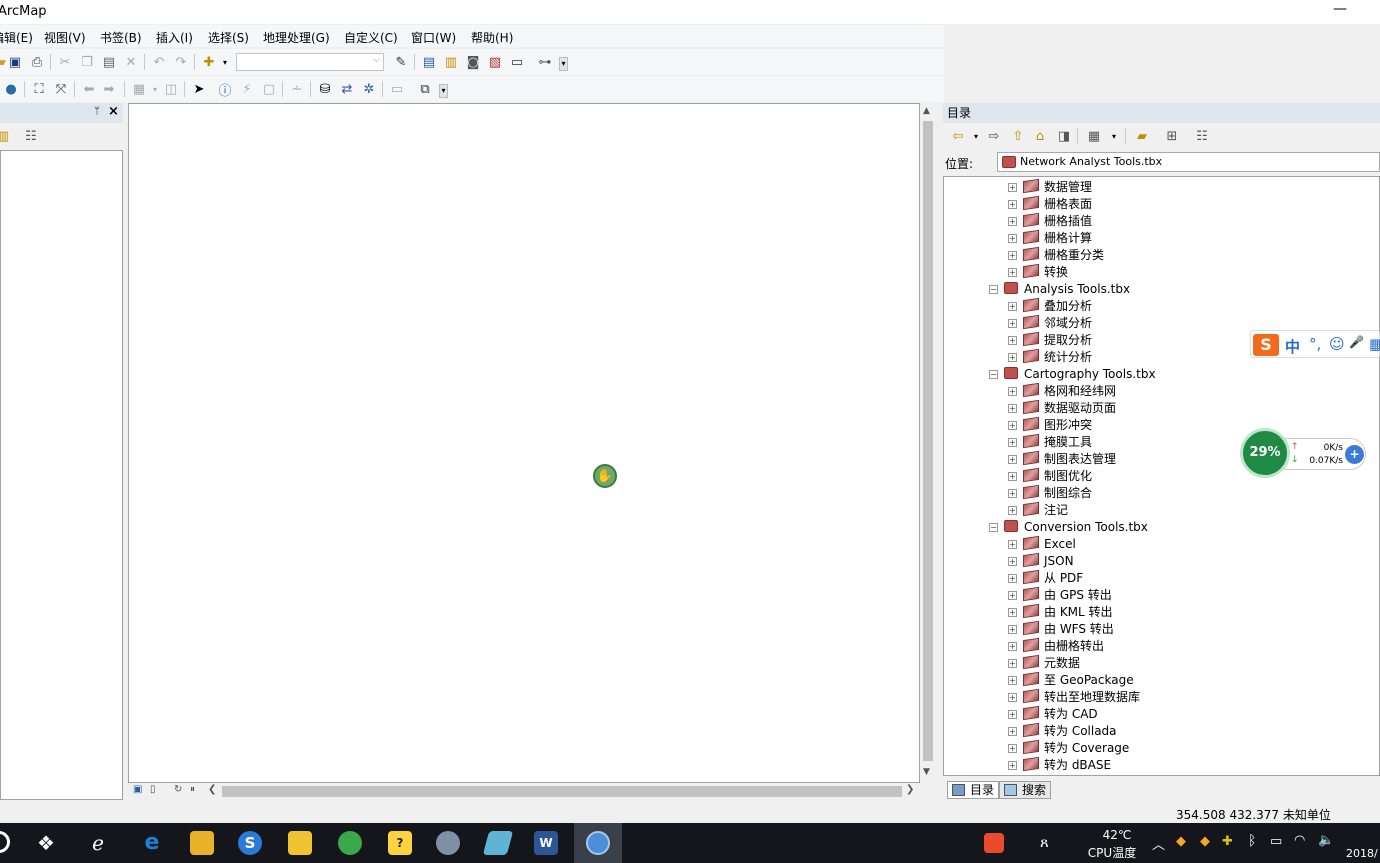 This screenshot has width=1380, height=863. What do you see at coordinates (598, 843) in the screenshot?
I see `arcmap-taskbar-button` at bounding box center [598, 843].